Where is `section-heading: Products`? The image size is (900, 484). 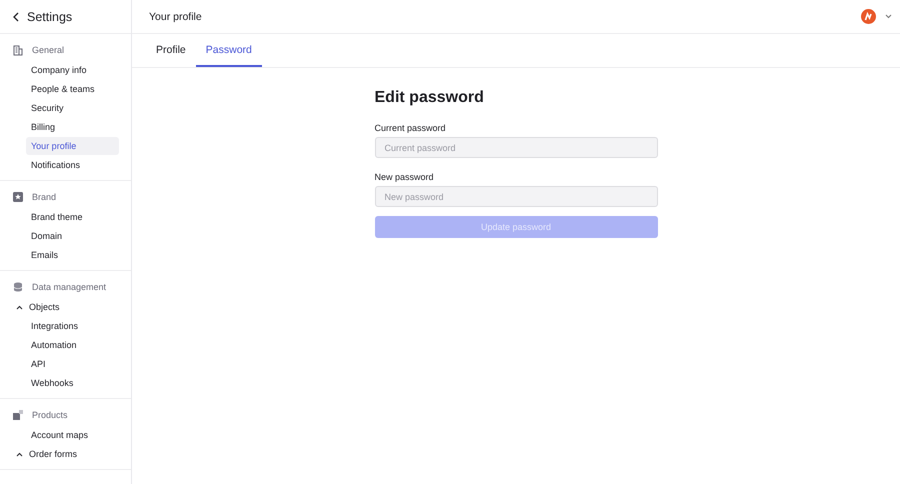 section-heading: Products is located at coordinates (50, 415).